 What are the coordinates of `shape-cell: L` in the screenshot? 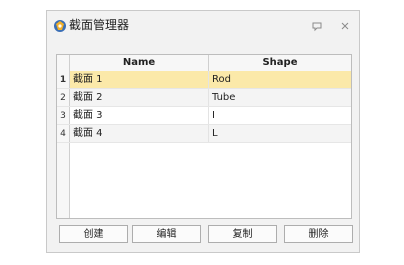 It's located at (280, 134).